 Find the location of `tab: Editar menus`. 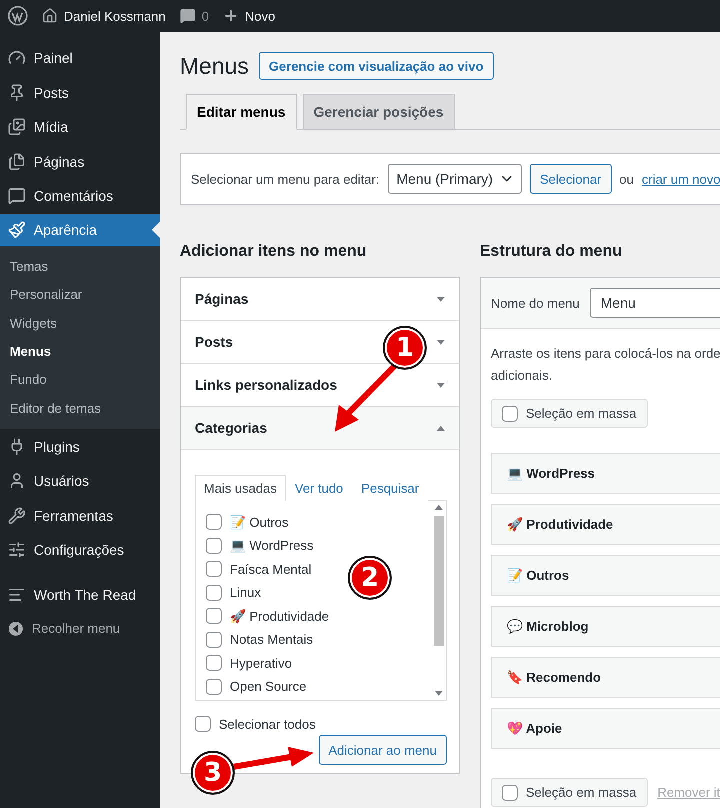

tab: Editar menus is located at coordinates (241, 112).